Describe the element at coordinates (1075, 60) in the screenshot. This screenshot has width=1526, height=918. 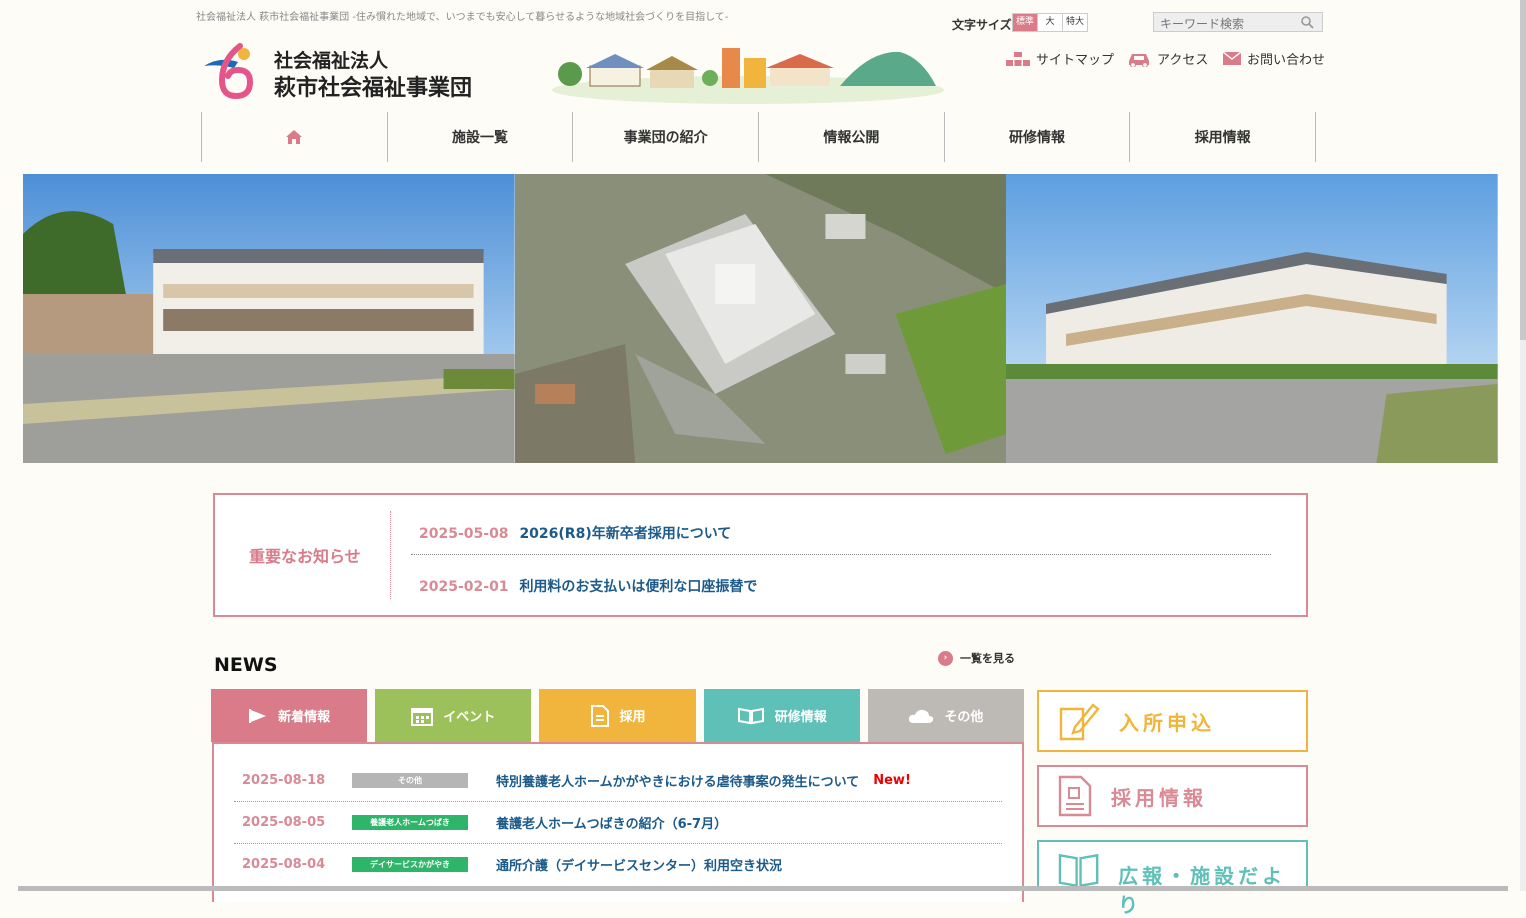
I see `sitemap-label: サイトマップ` at that location.